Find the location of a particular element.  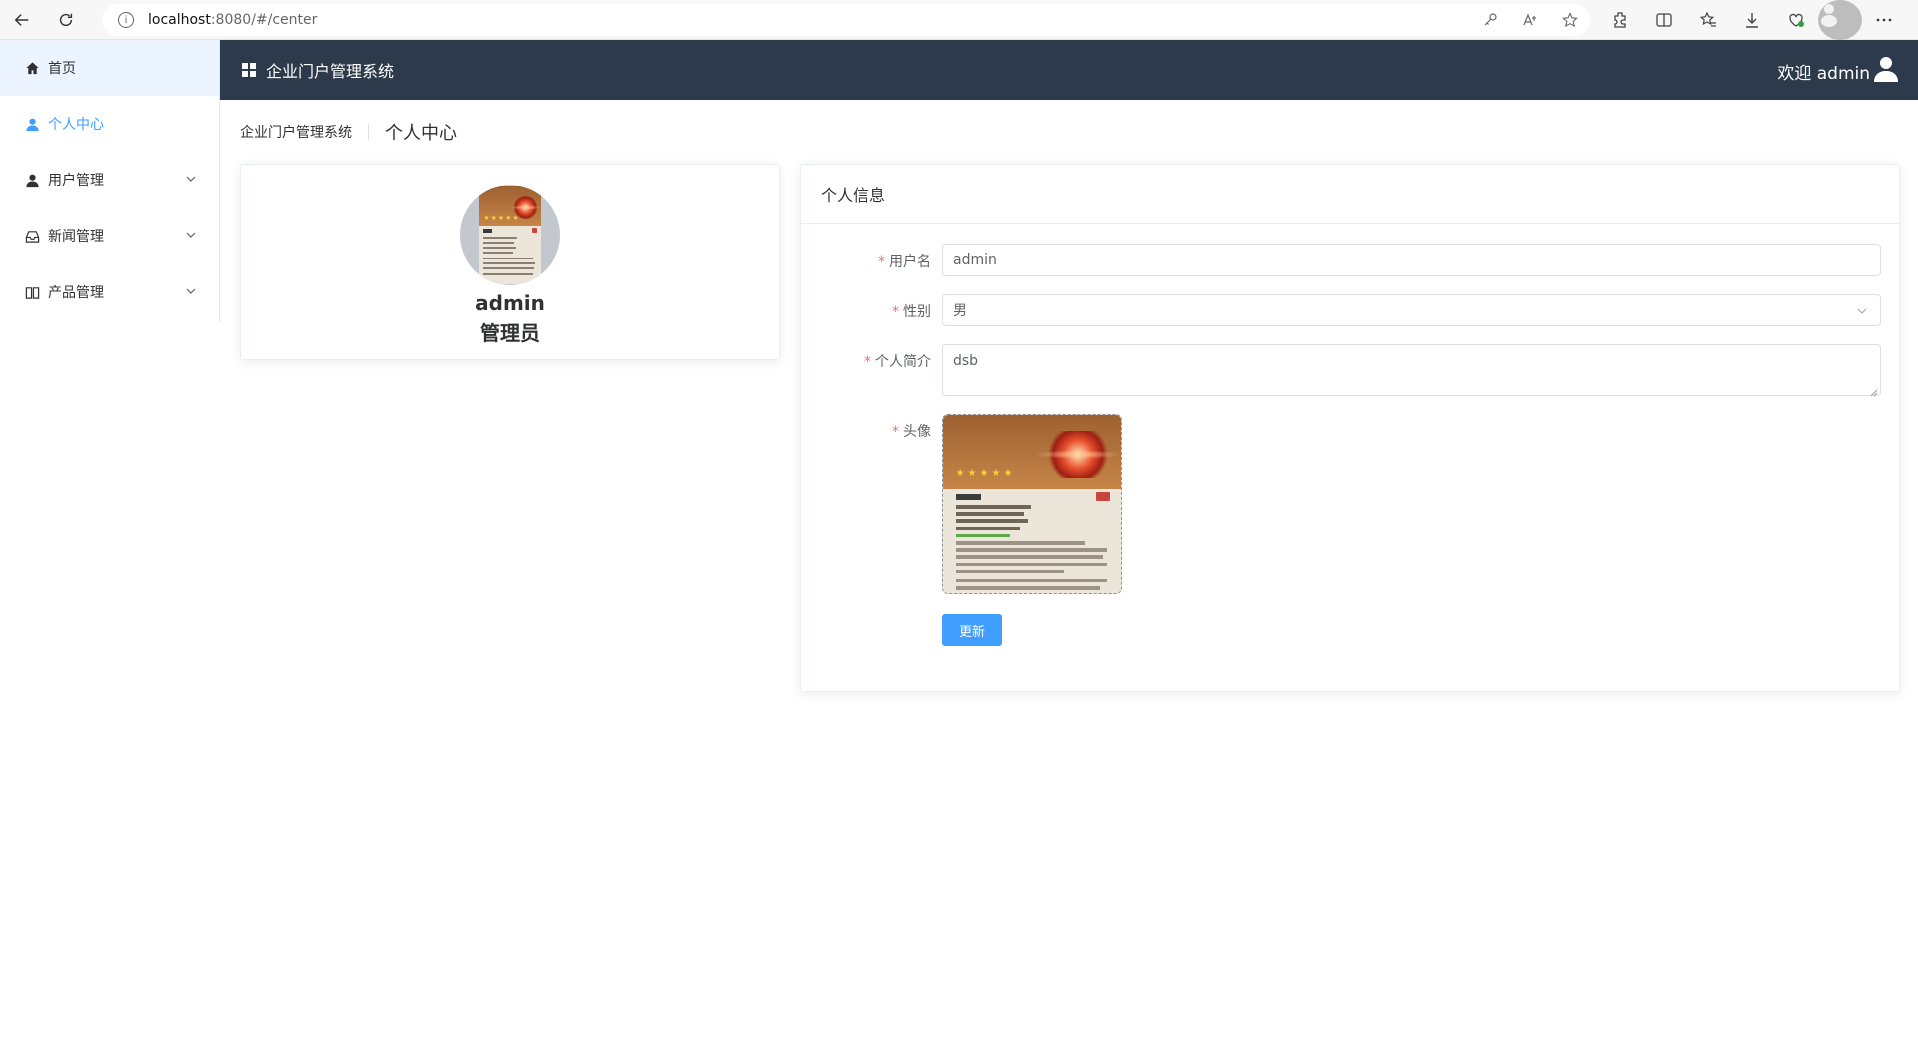

favorites-icon is located at coordinates (1708, 20).